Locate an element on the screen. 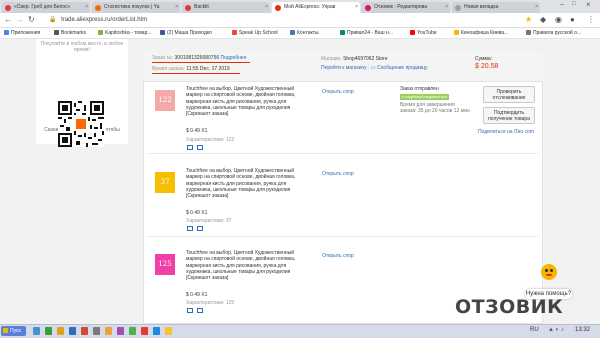 This screenshot has width=600, height=338. bookmark-item: (2) Маша Приходко is located at coordinates (186, 33).